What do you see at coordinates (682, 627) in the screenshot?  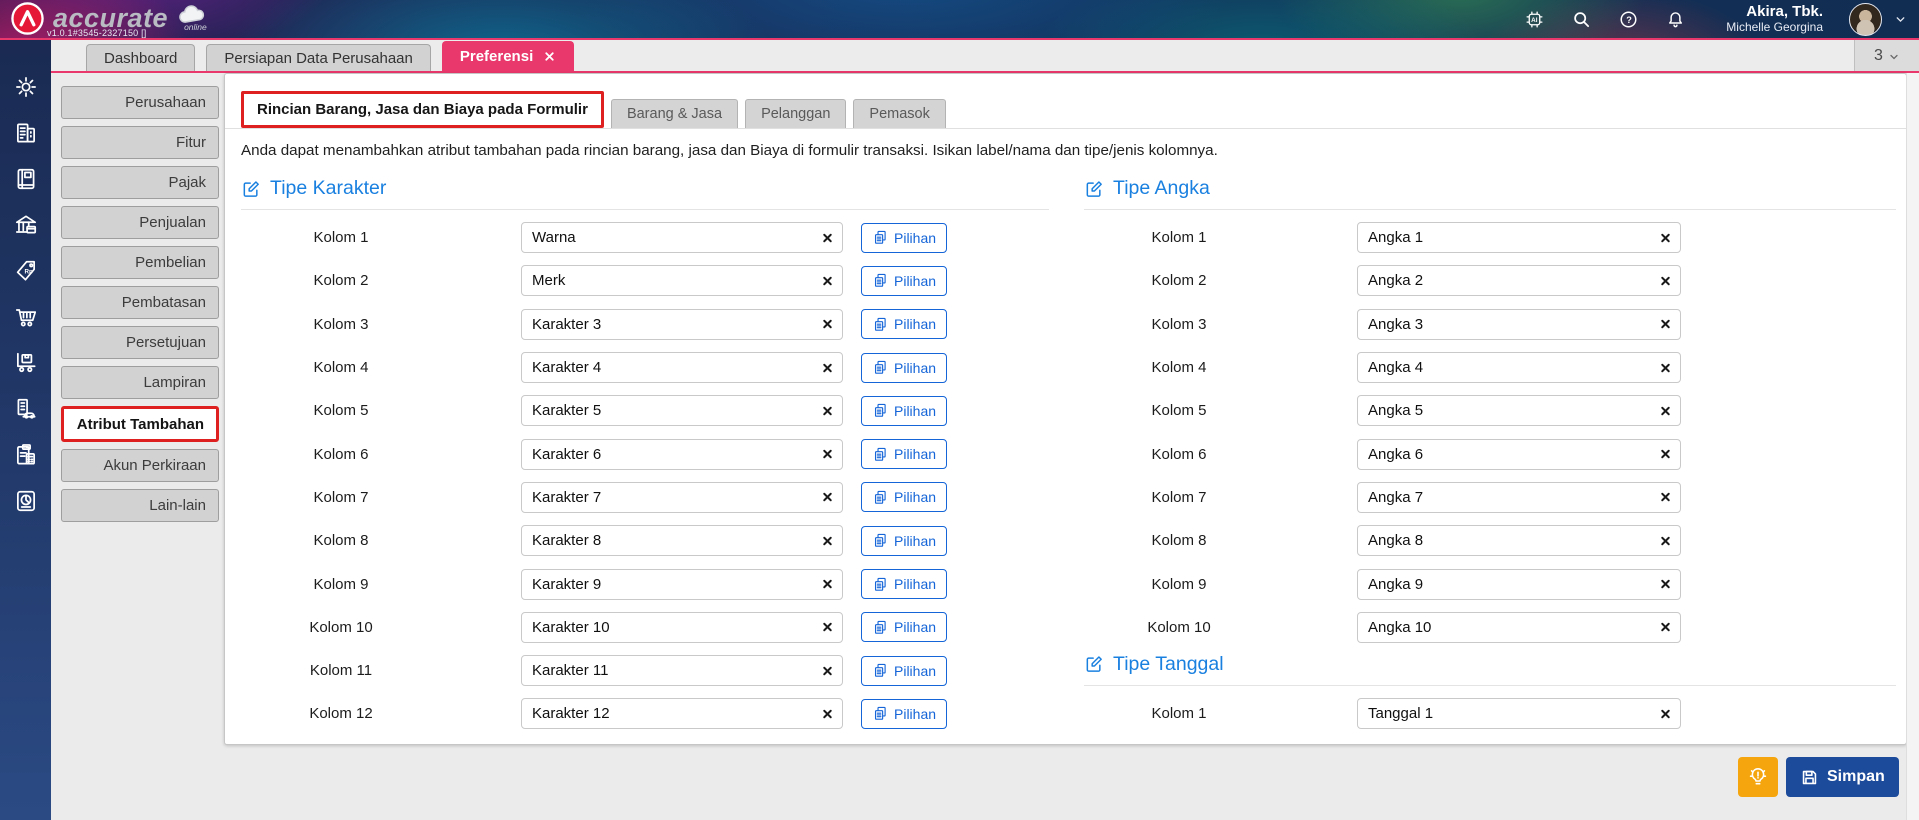 I see `karakter-input: Karakter 10` at bounding box center [682, 627].